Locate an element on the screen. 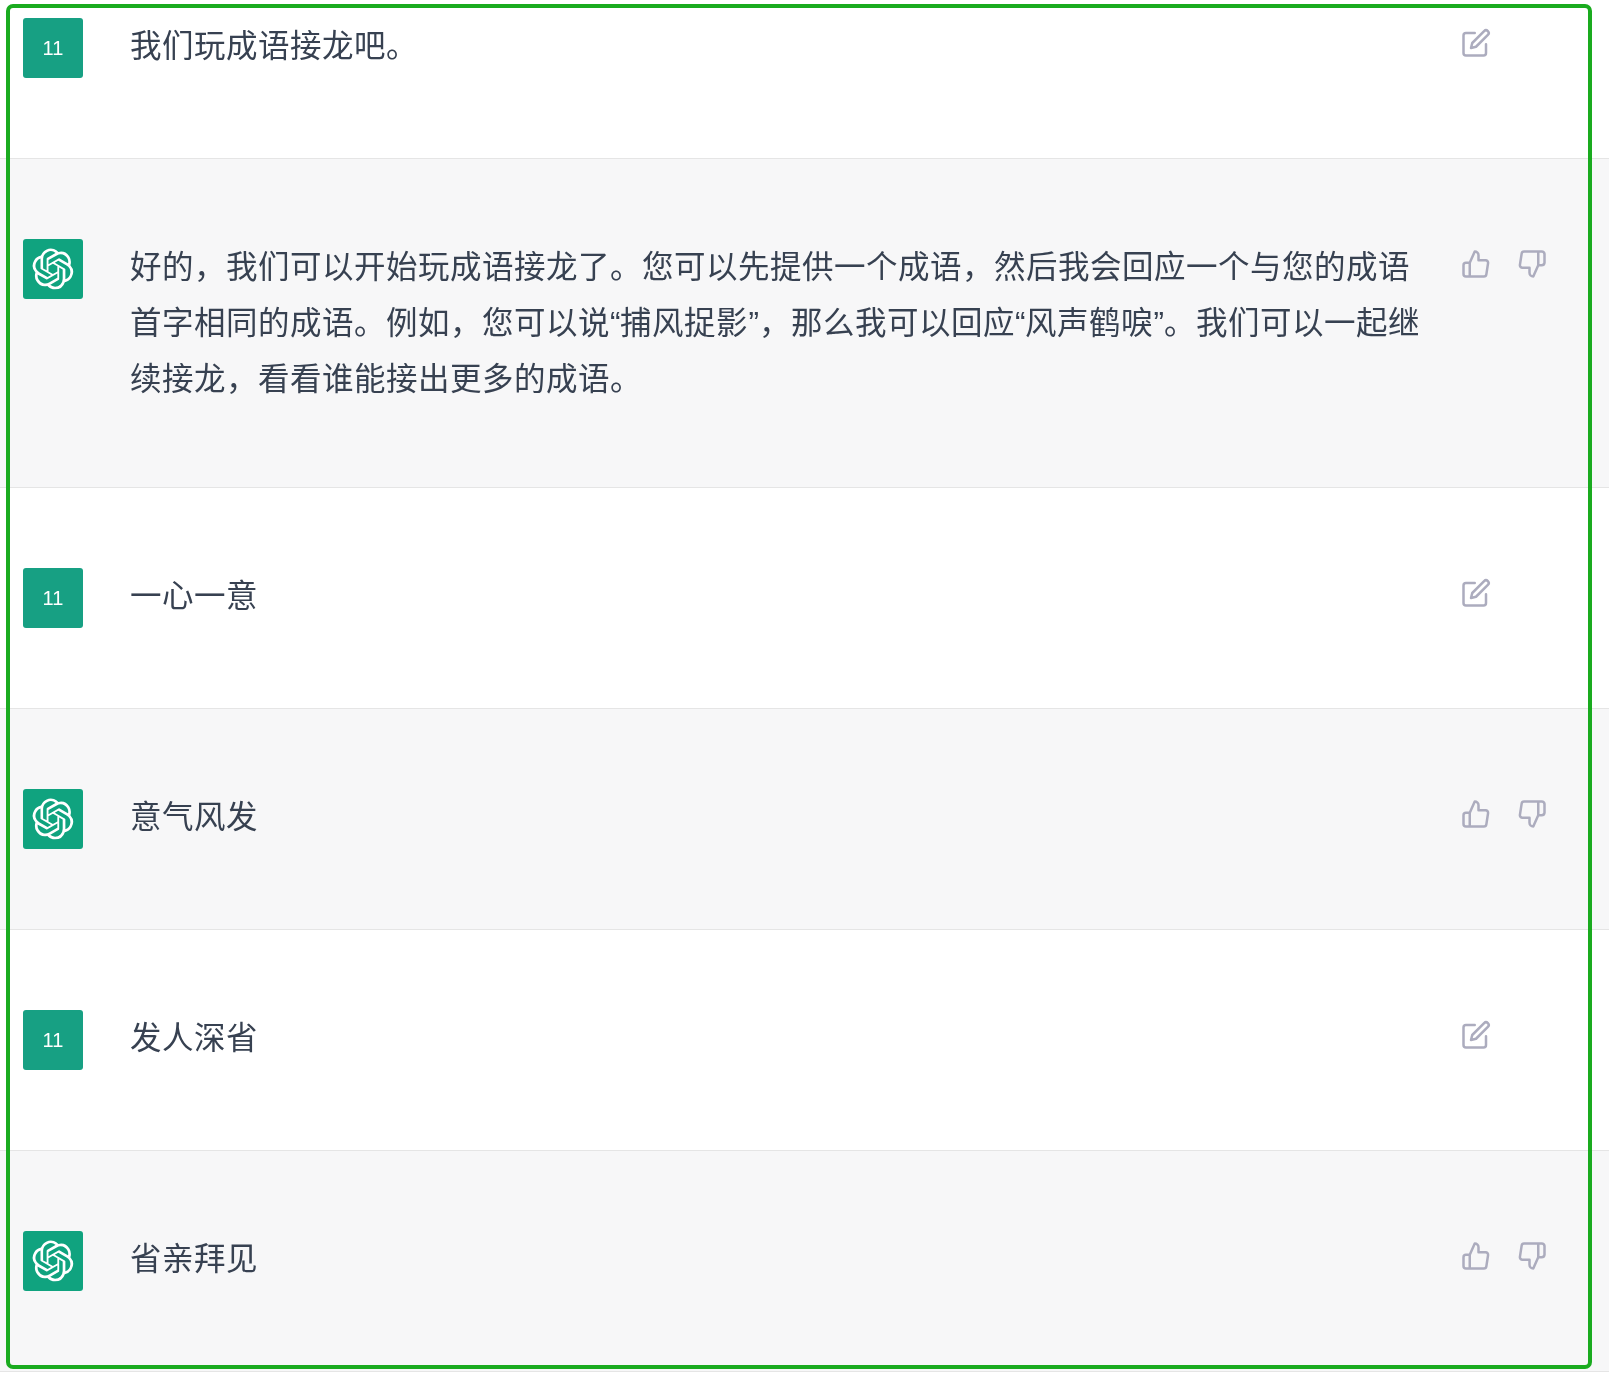 The width and height of the screenshot is (1609, 1383). message-text: 一心一意 is located at coordinates (194, 596).